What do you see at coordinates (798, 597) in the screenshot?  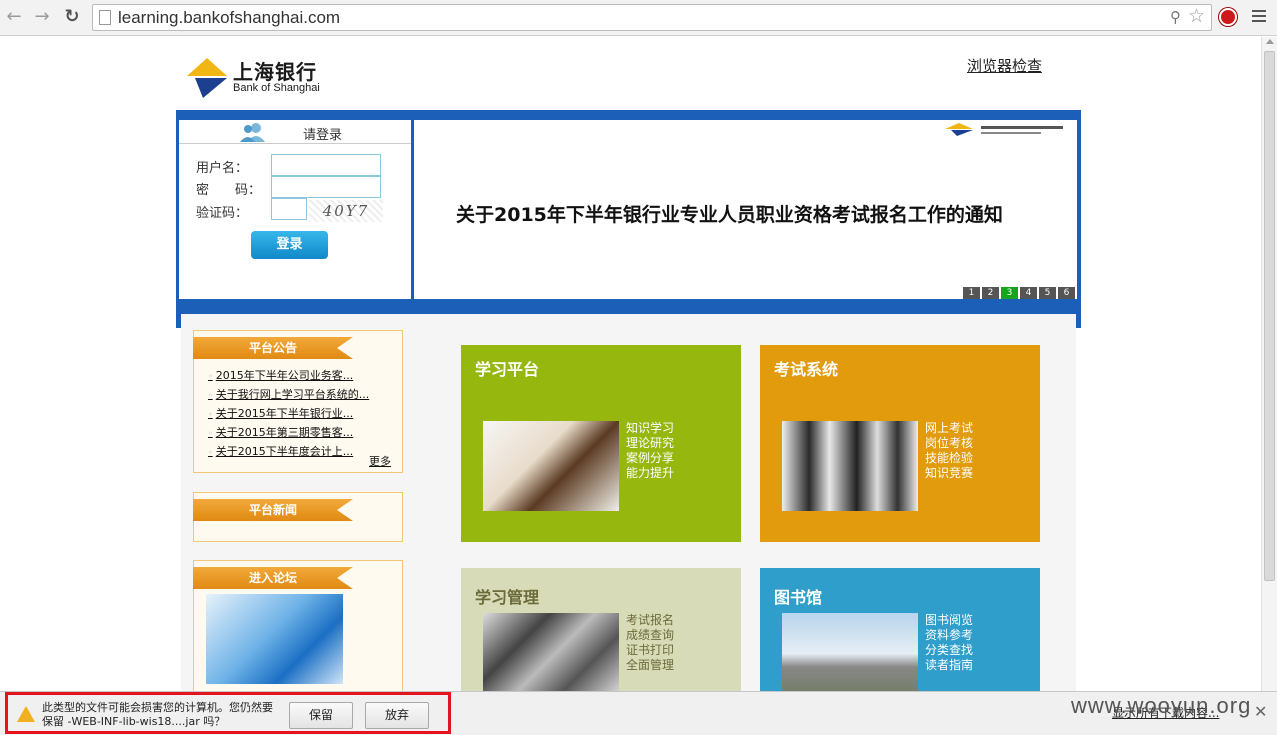 I see `tile-title: 图书馆` at bounding box center [798, 597].